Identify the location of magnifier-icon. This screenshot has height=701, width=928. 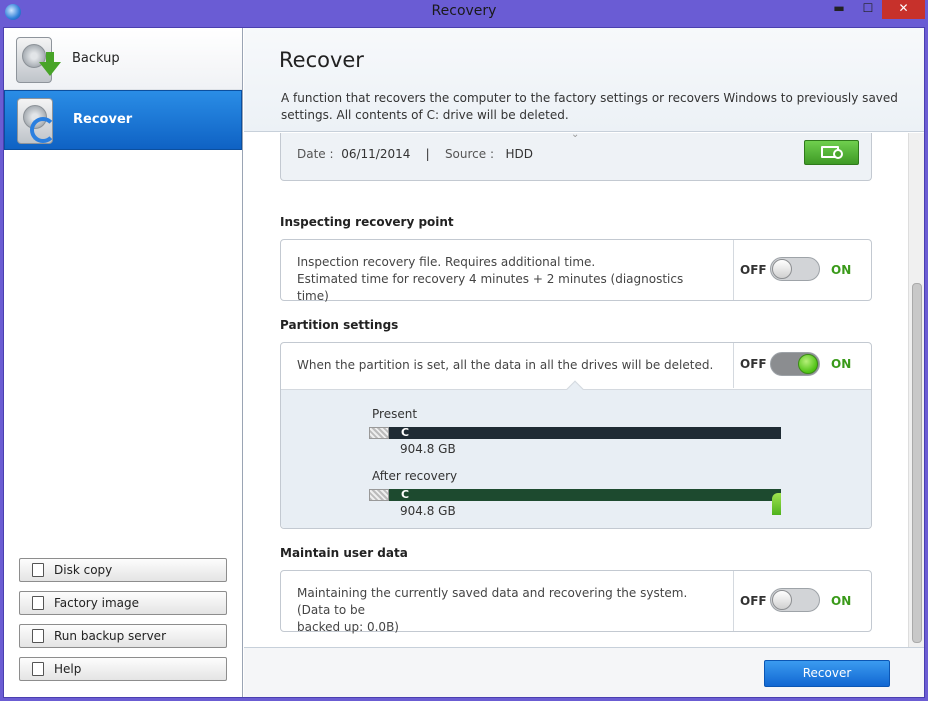
(838, 154).